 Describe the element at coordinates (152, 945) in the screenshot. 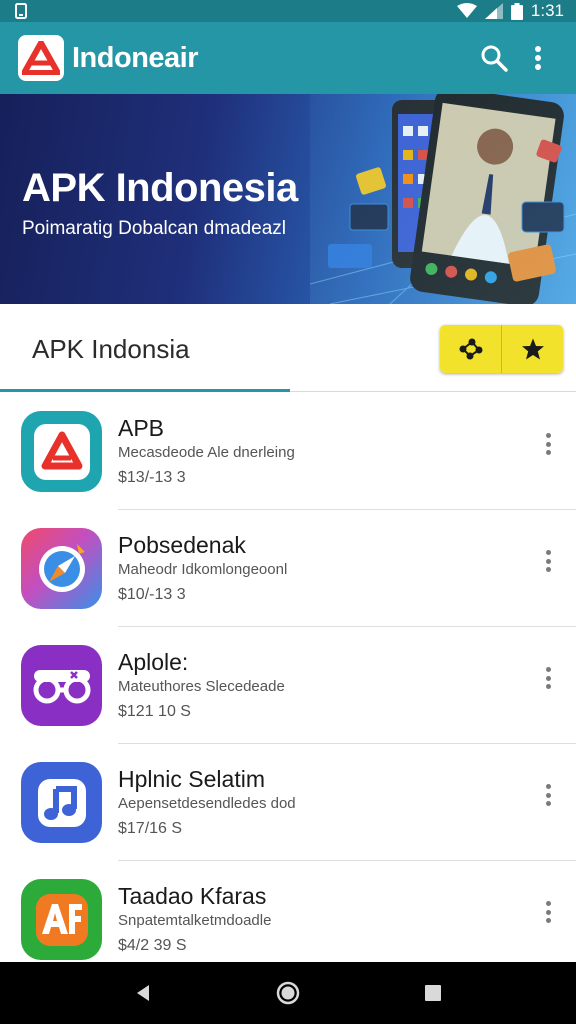

I see `app-price: $4/2 39 S` at that location.